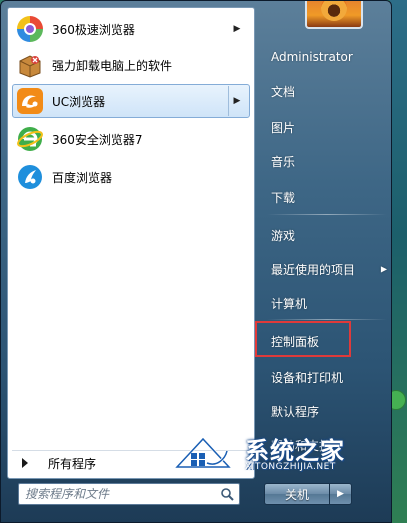 The image size is (407, 523). Describe the element at coordinates (72, 463) in the screenshot. I see `all-programs-label: 所有程序` at that location.